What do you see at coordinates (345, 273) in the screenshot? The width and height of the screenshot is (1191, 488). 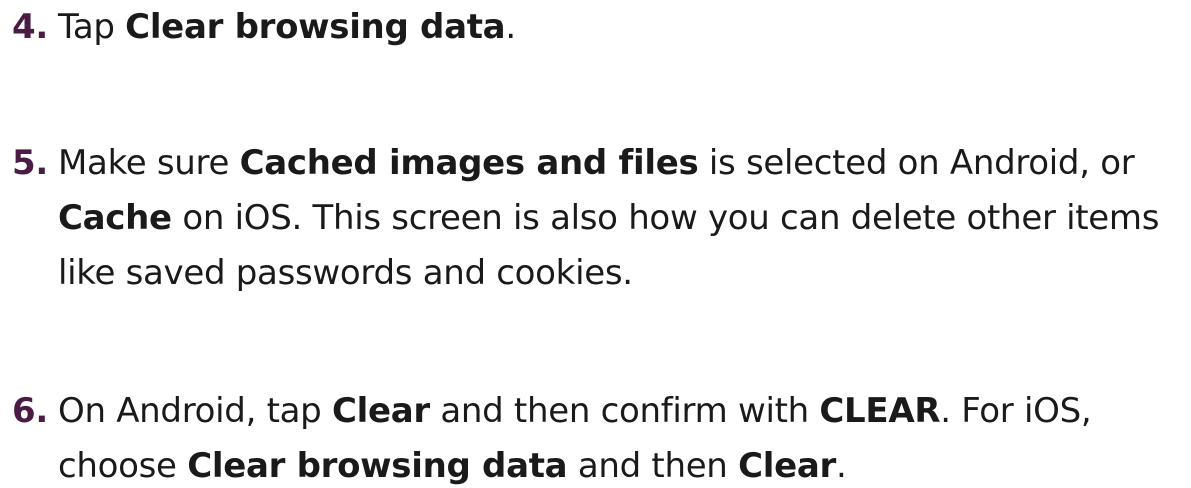 I see `text-run: like saved passwords and cookies.` at bounding box center [345, 273].